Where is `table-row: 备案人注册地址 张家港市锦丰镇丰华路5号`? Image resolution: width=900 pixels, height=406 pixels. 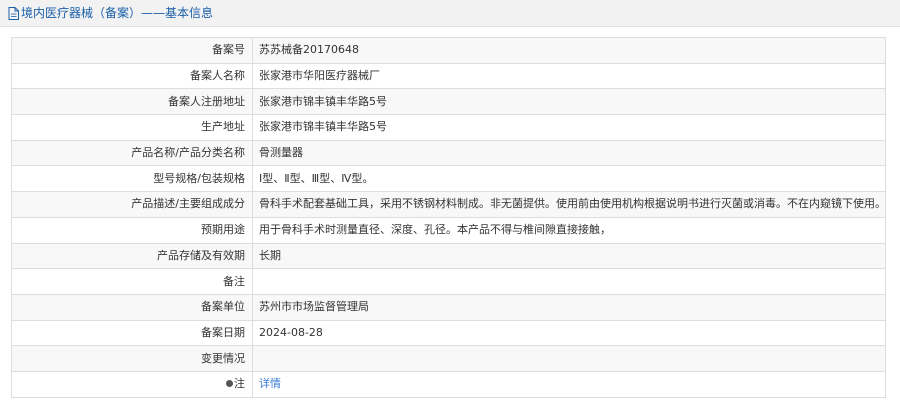
table-row: 备案人注册地址 张家港市锦丰镇丰华路5号 is located at coordinates (448, 102).